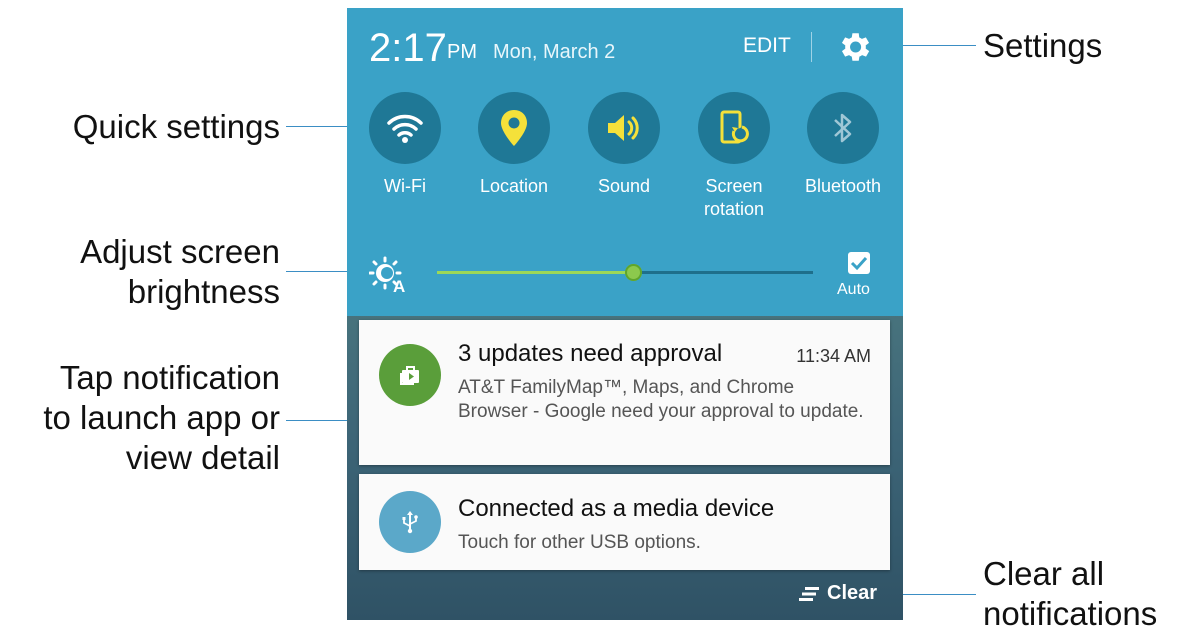  Describe the element at coordinates (734, 186) in the screenshot. I see `qs-label-screen: Screen` at that location.